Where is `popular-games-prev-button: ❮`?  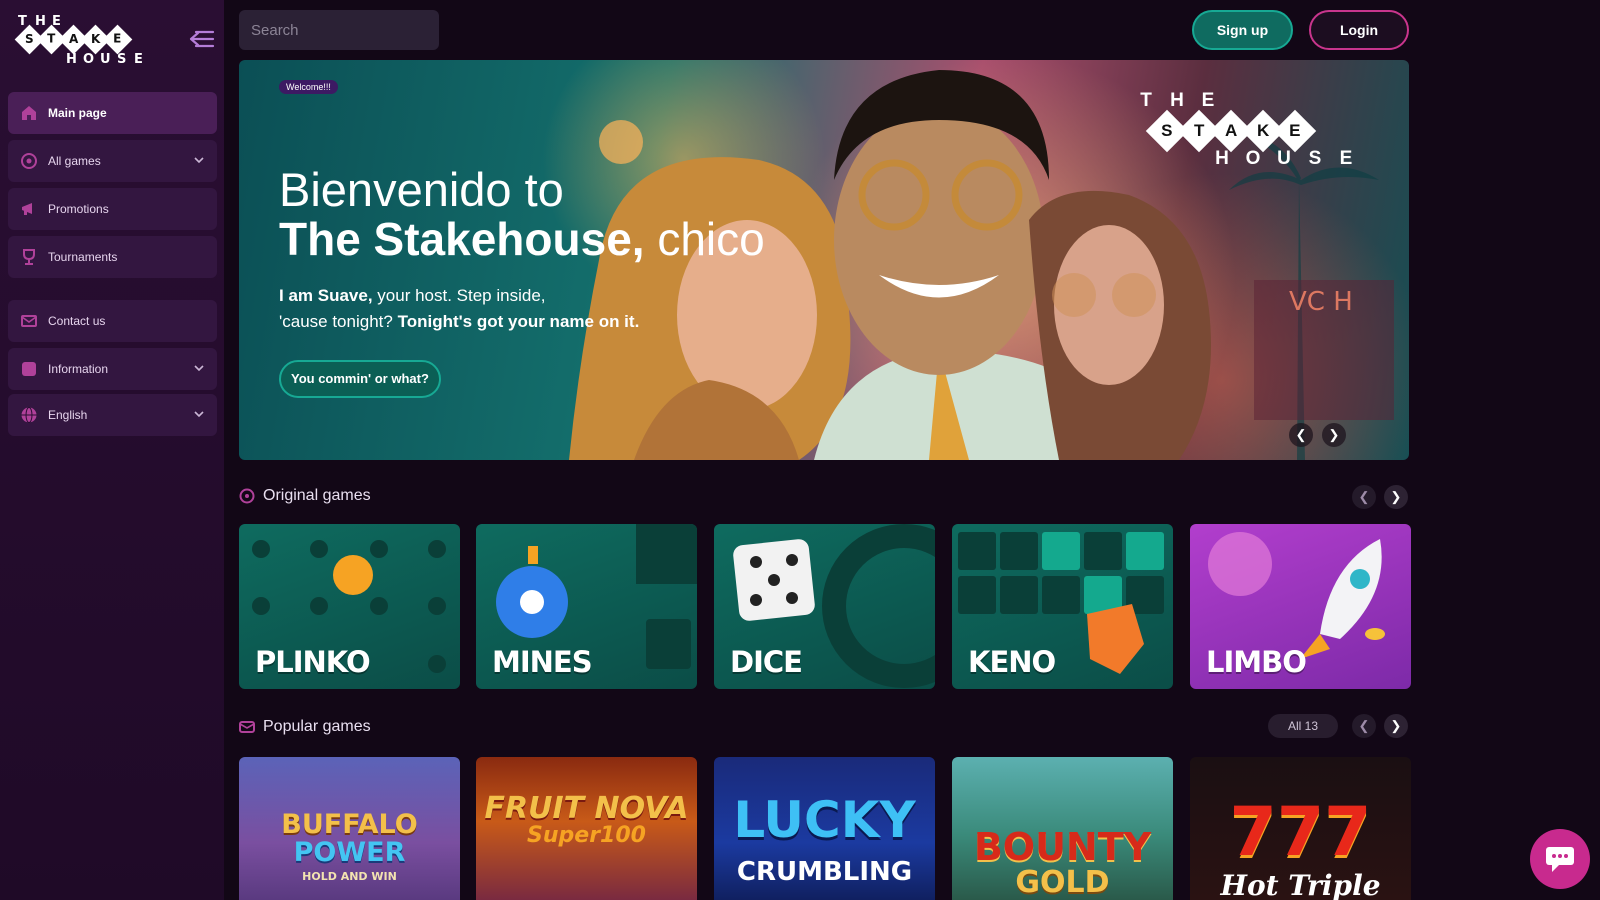 popular-games-prev-button: ❮ is located at coordinates (1364, 726).